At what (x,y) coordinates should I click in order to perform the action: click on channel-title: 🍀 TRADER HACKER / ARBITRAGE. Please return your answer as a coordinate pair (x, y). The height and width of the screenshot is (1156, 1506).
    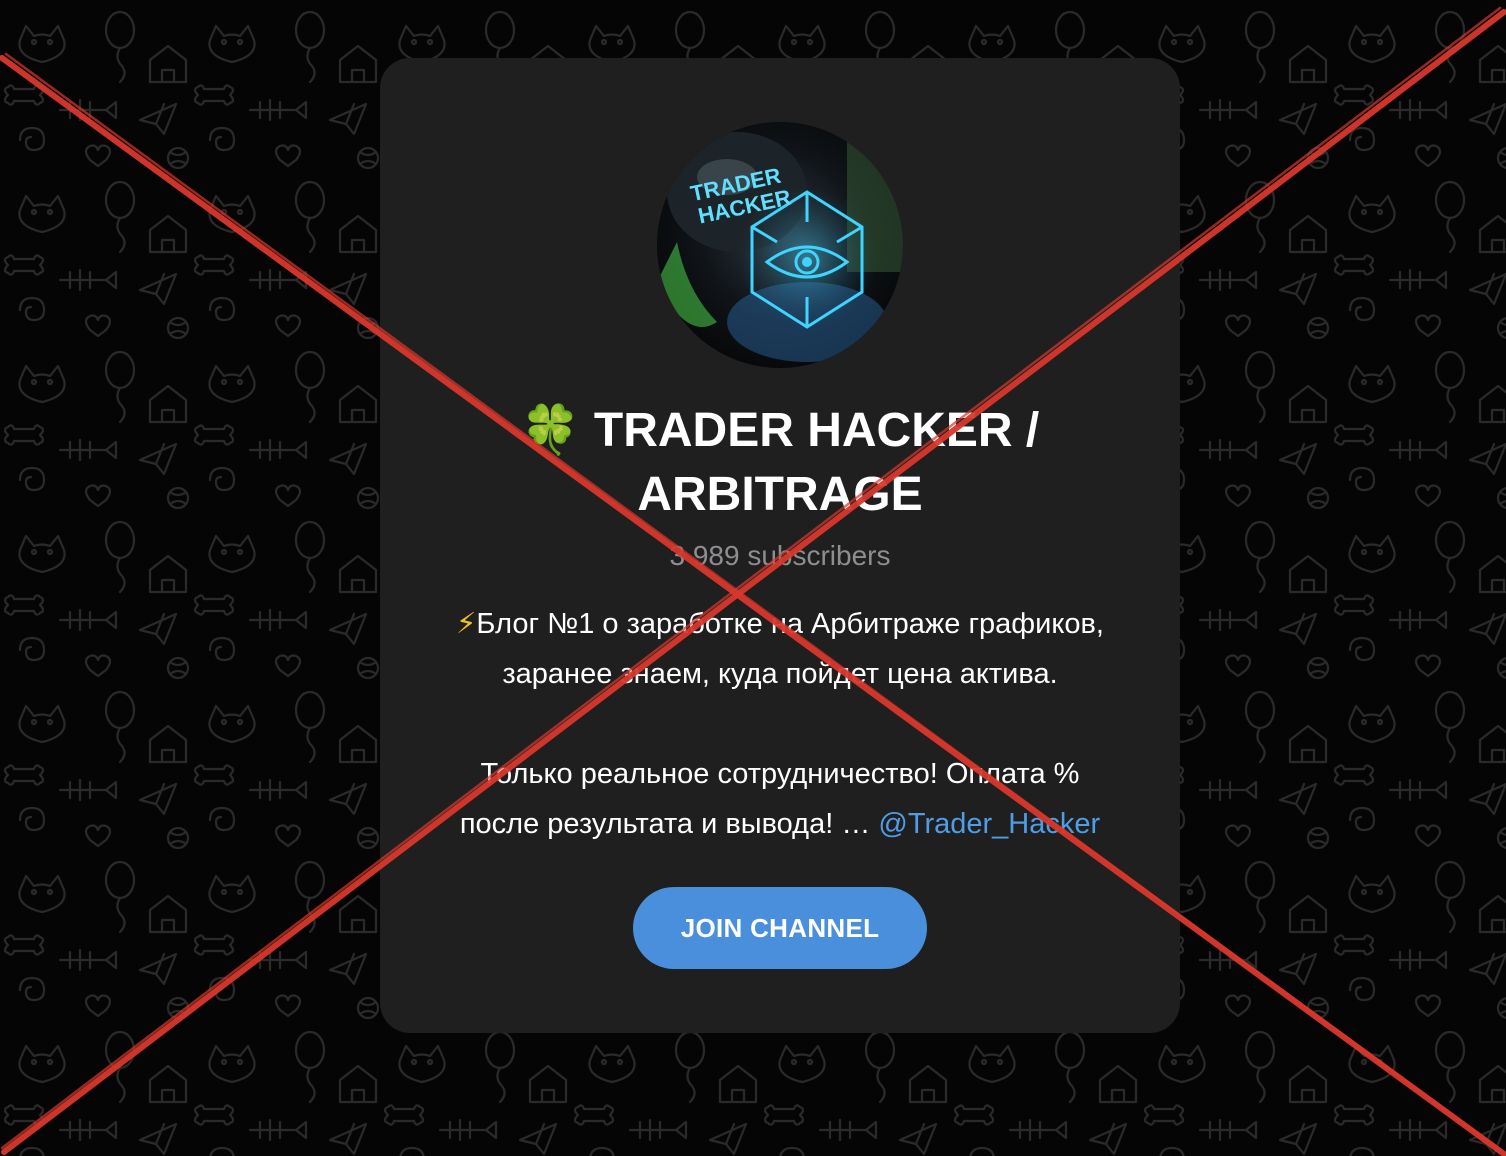
    Looking at the image, I should click on (780, 462).